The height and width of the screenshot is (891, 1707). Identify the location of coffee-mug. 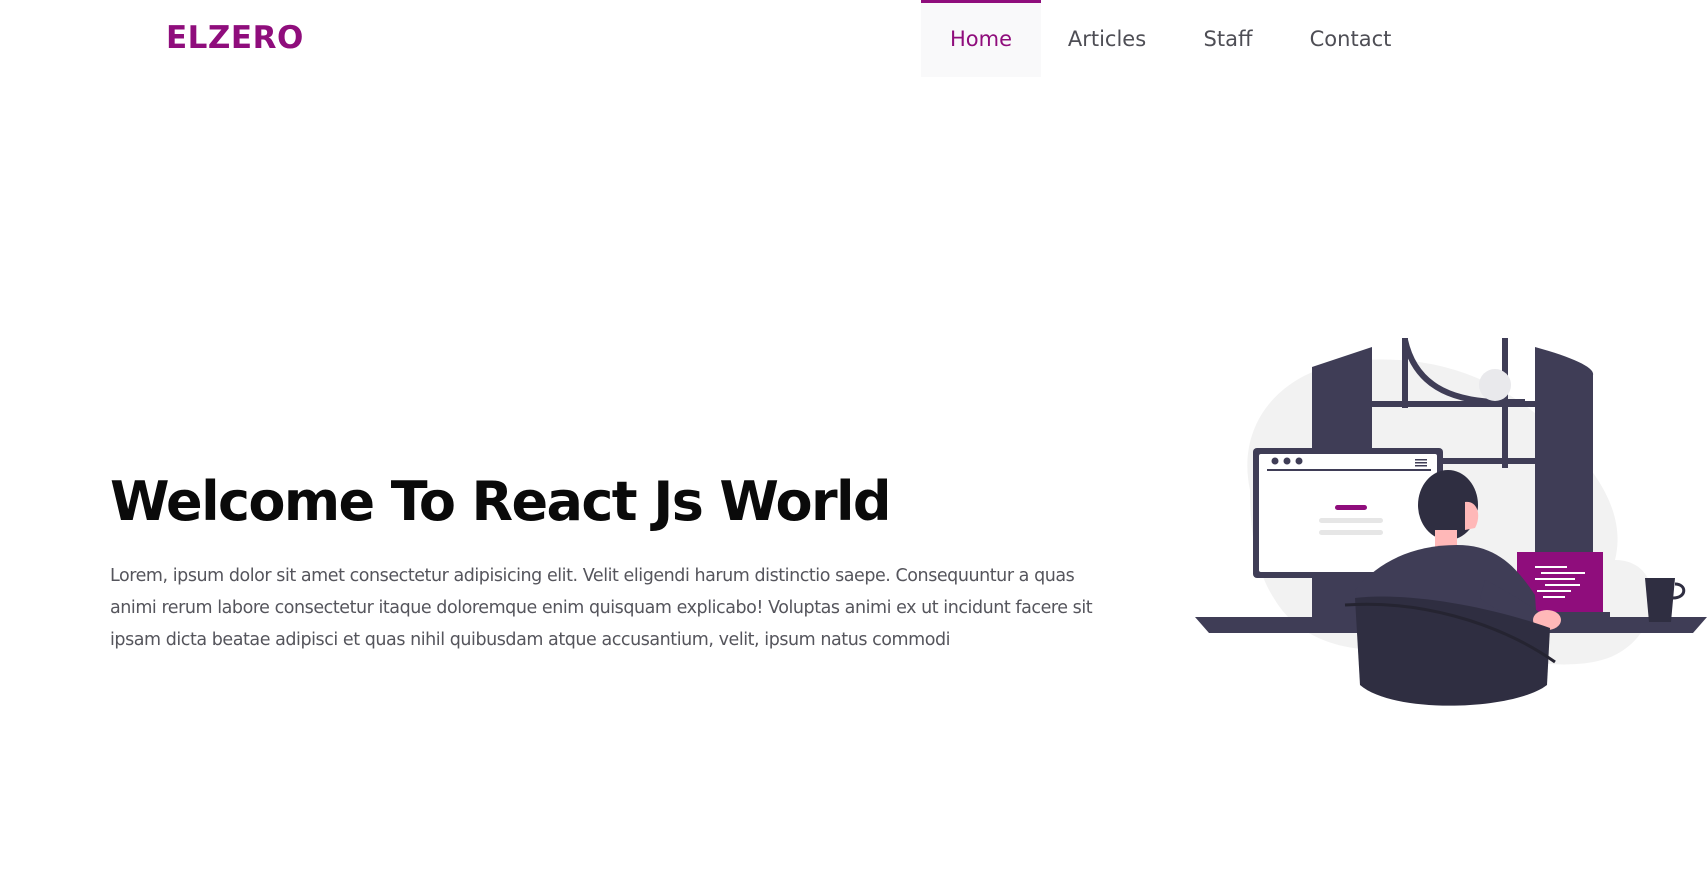
(1660, 600).